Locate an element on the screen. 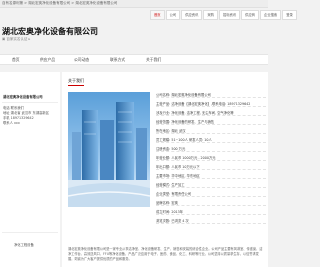  info-row: 浏览次数: 已浏览 4 次 is located at coordinates (211, 221).